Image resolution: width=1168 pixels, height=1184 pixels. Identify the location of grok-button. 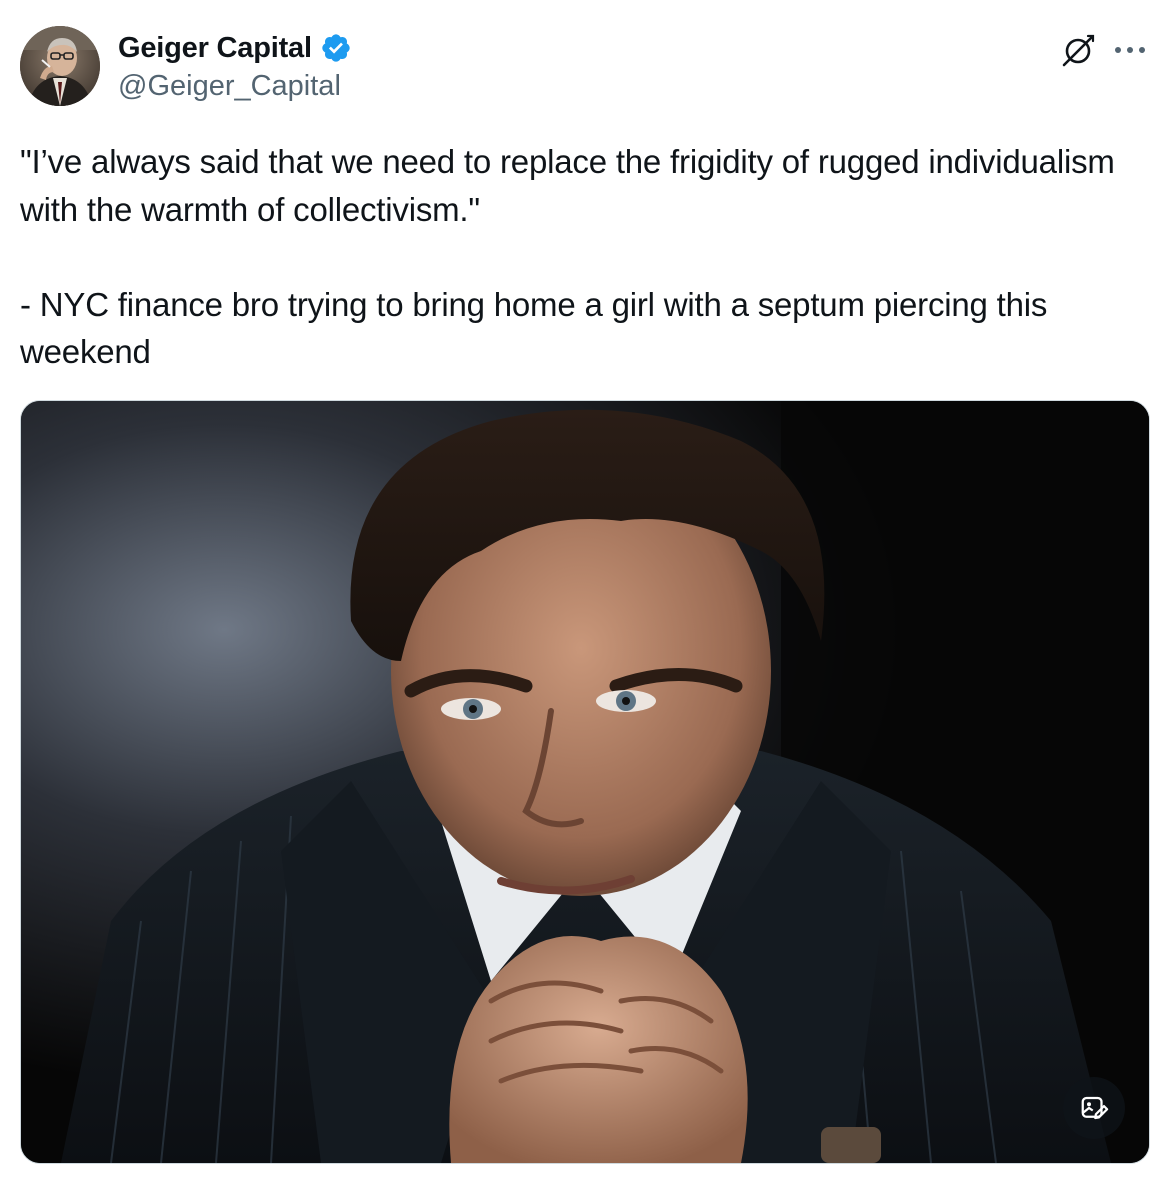
(1078, 50).